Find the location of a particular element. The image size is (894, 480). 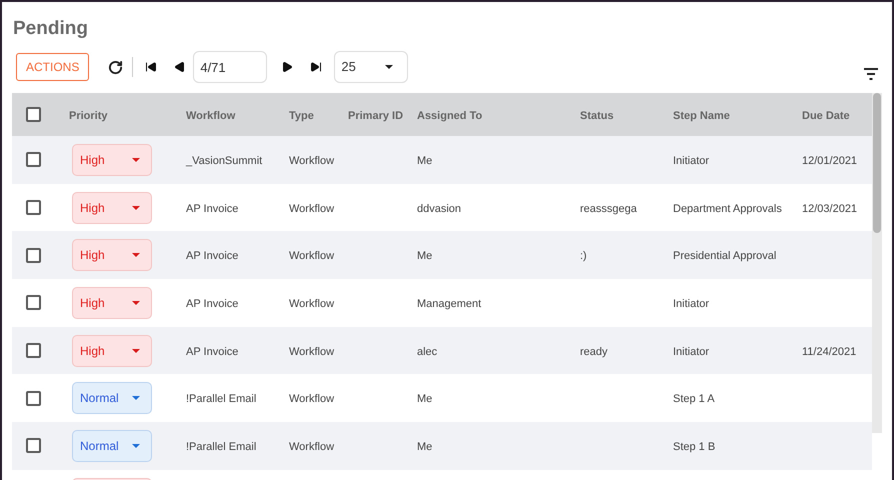

table-cell: ddvasion is located at coordinates (439, 208).